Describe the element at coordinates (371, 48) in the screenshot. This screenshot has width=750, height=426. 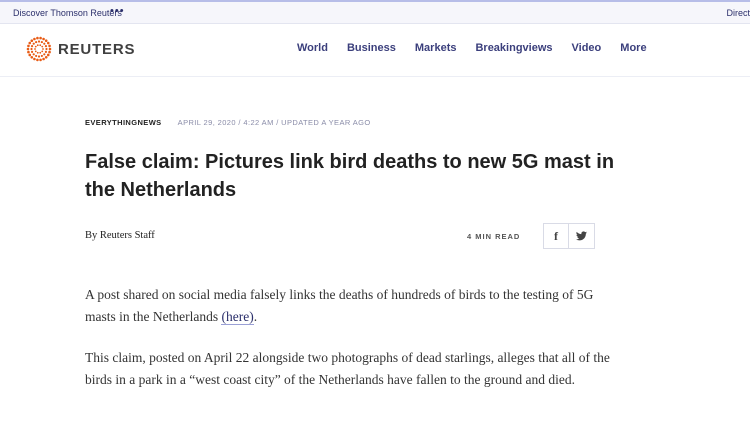
I see `nav-item-business: Business` at that location.